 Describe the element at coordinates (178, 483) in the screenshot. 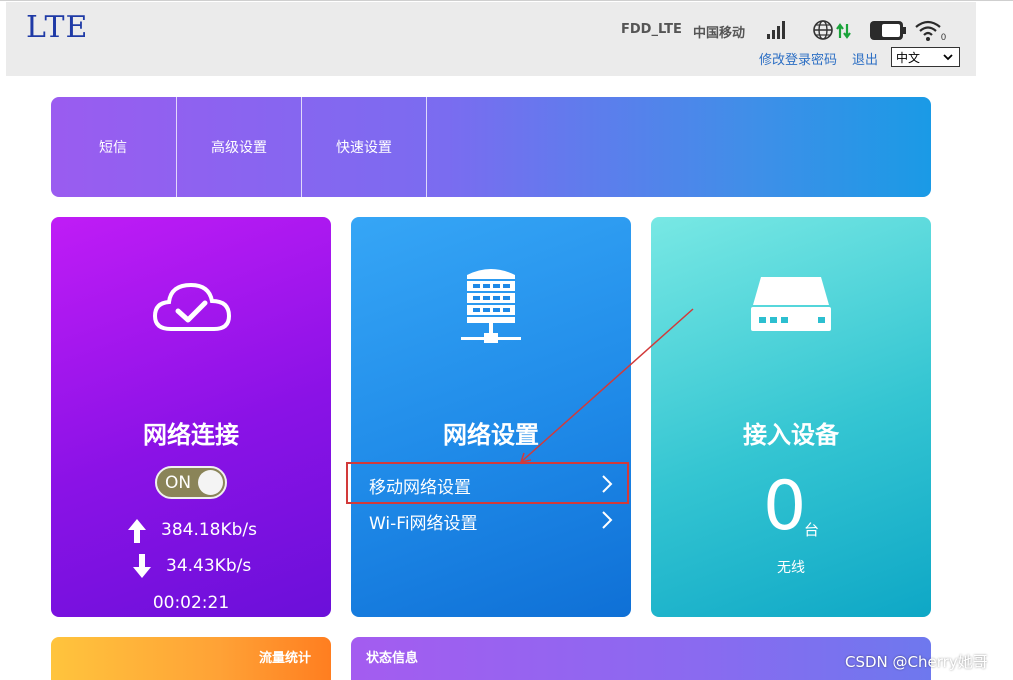

I see `toggle-label: ON` at that location.